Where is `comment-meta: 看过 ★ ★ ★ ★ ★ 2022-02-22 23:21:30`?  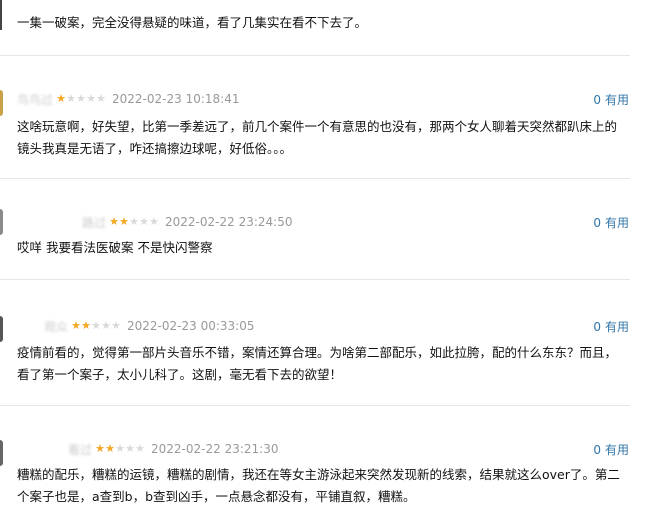
comment-meta: 看过 ★ ★ ★ ★ ★ 2022-02-22 23:21:30 is located at coordinates (173, 449).